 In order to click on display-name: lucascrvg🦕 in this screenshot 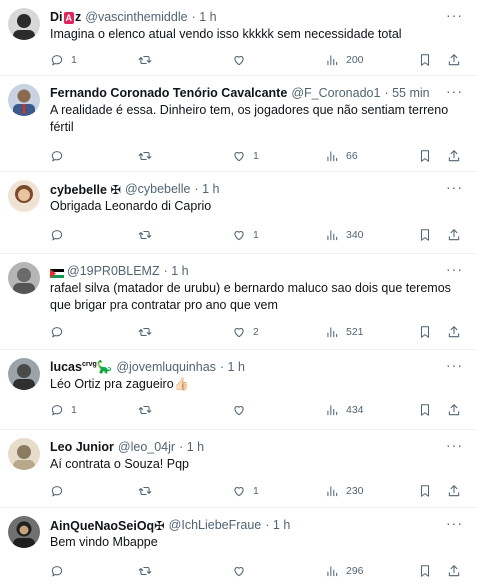, I will do `click(81, 367)`.